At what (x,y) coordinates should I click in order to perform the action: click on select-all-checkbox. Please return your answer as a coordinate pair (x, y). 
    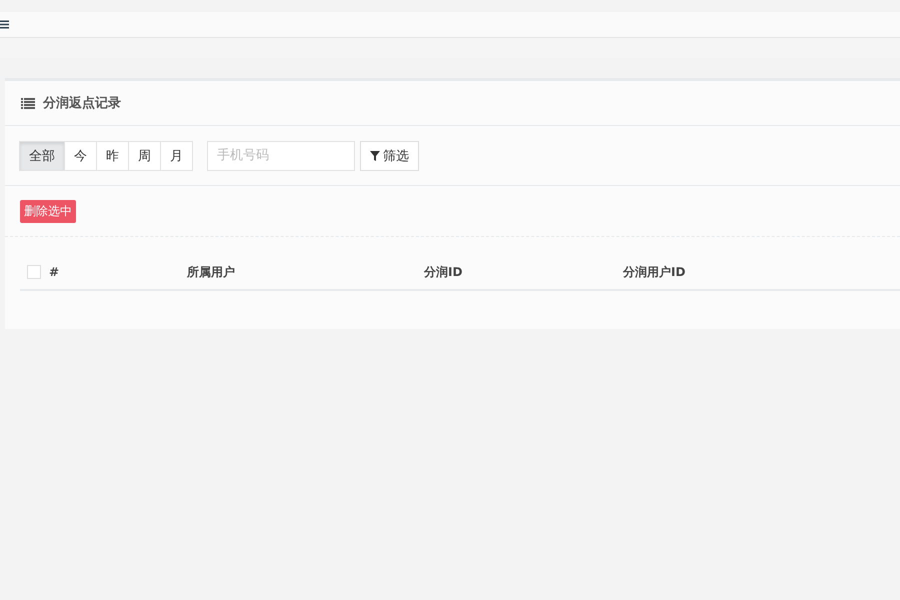
    Looking at the image, I should click on (34, 272).